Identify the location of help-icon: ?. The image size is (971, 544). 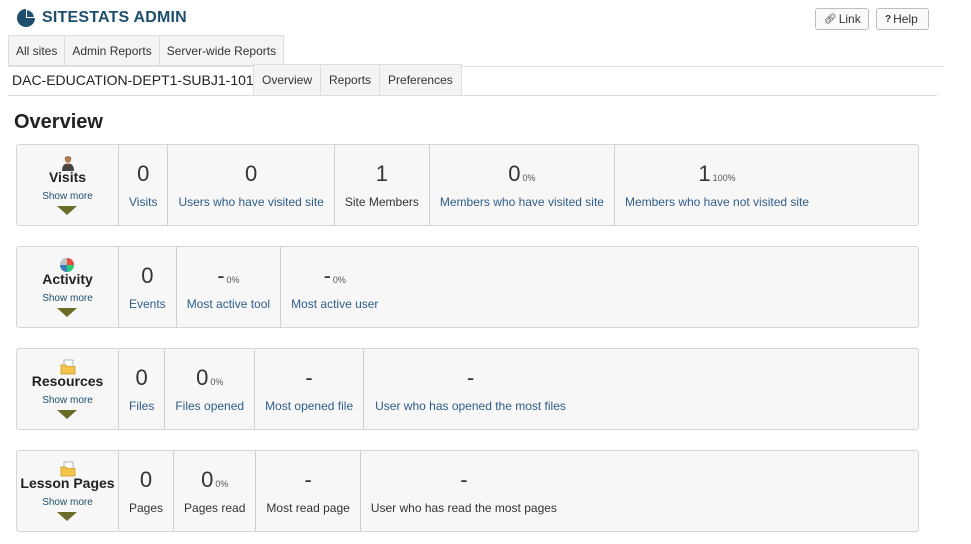
(888, 19).